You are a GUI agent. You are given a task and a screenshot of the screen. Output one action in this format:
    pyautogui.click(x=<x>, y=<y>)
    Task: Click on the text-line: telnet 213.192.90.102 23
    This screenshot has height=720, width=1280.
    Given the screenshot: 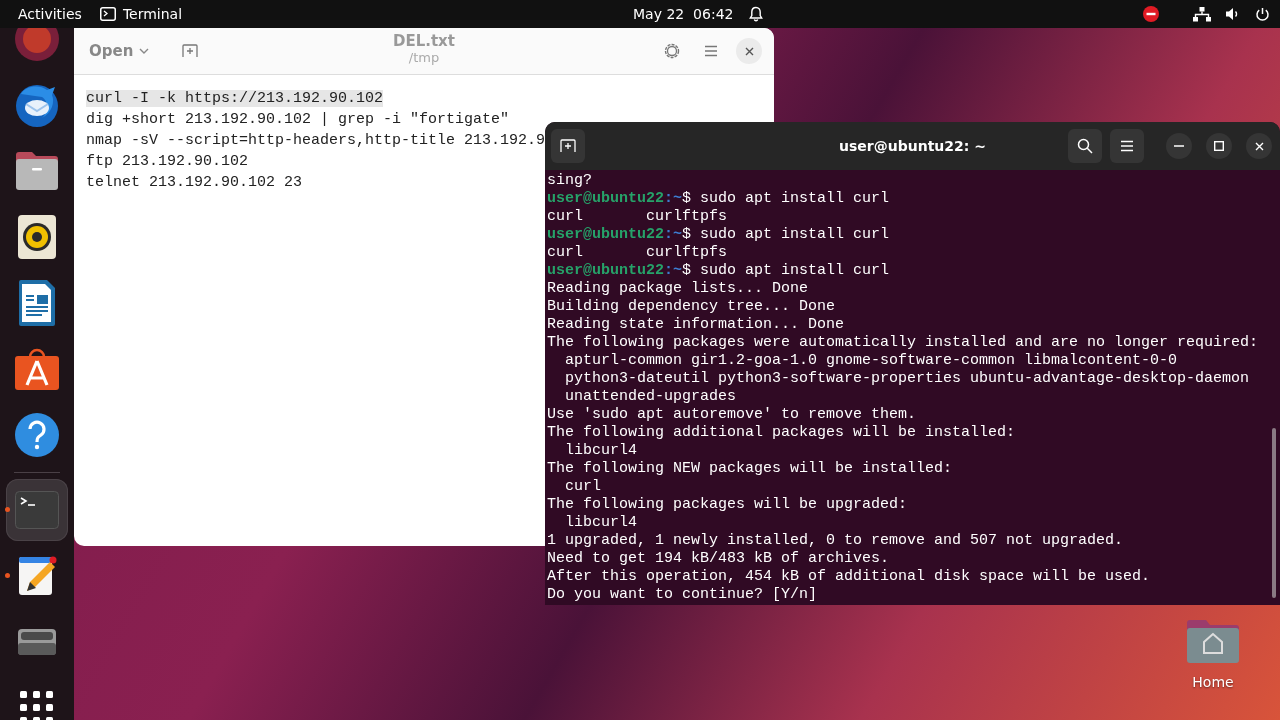 What is the action you would take?
    pyautogui.click(x=194, y=182)
    